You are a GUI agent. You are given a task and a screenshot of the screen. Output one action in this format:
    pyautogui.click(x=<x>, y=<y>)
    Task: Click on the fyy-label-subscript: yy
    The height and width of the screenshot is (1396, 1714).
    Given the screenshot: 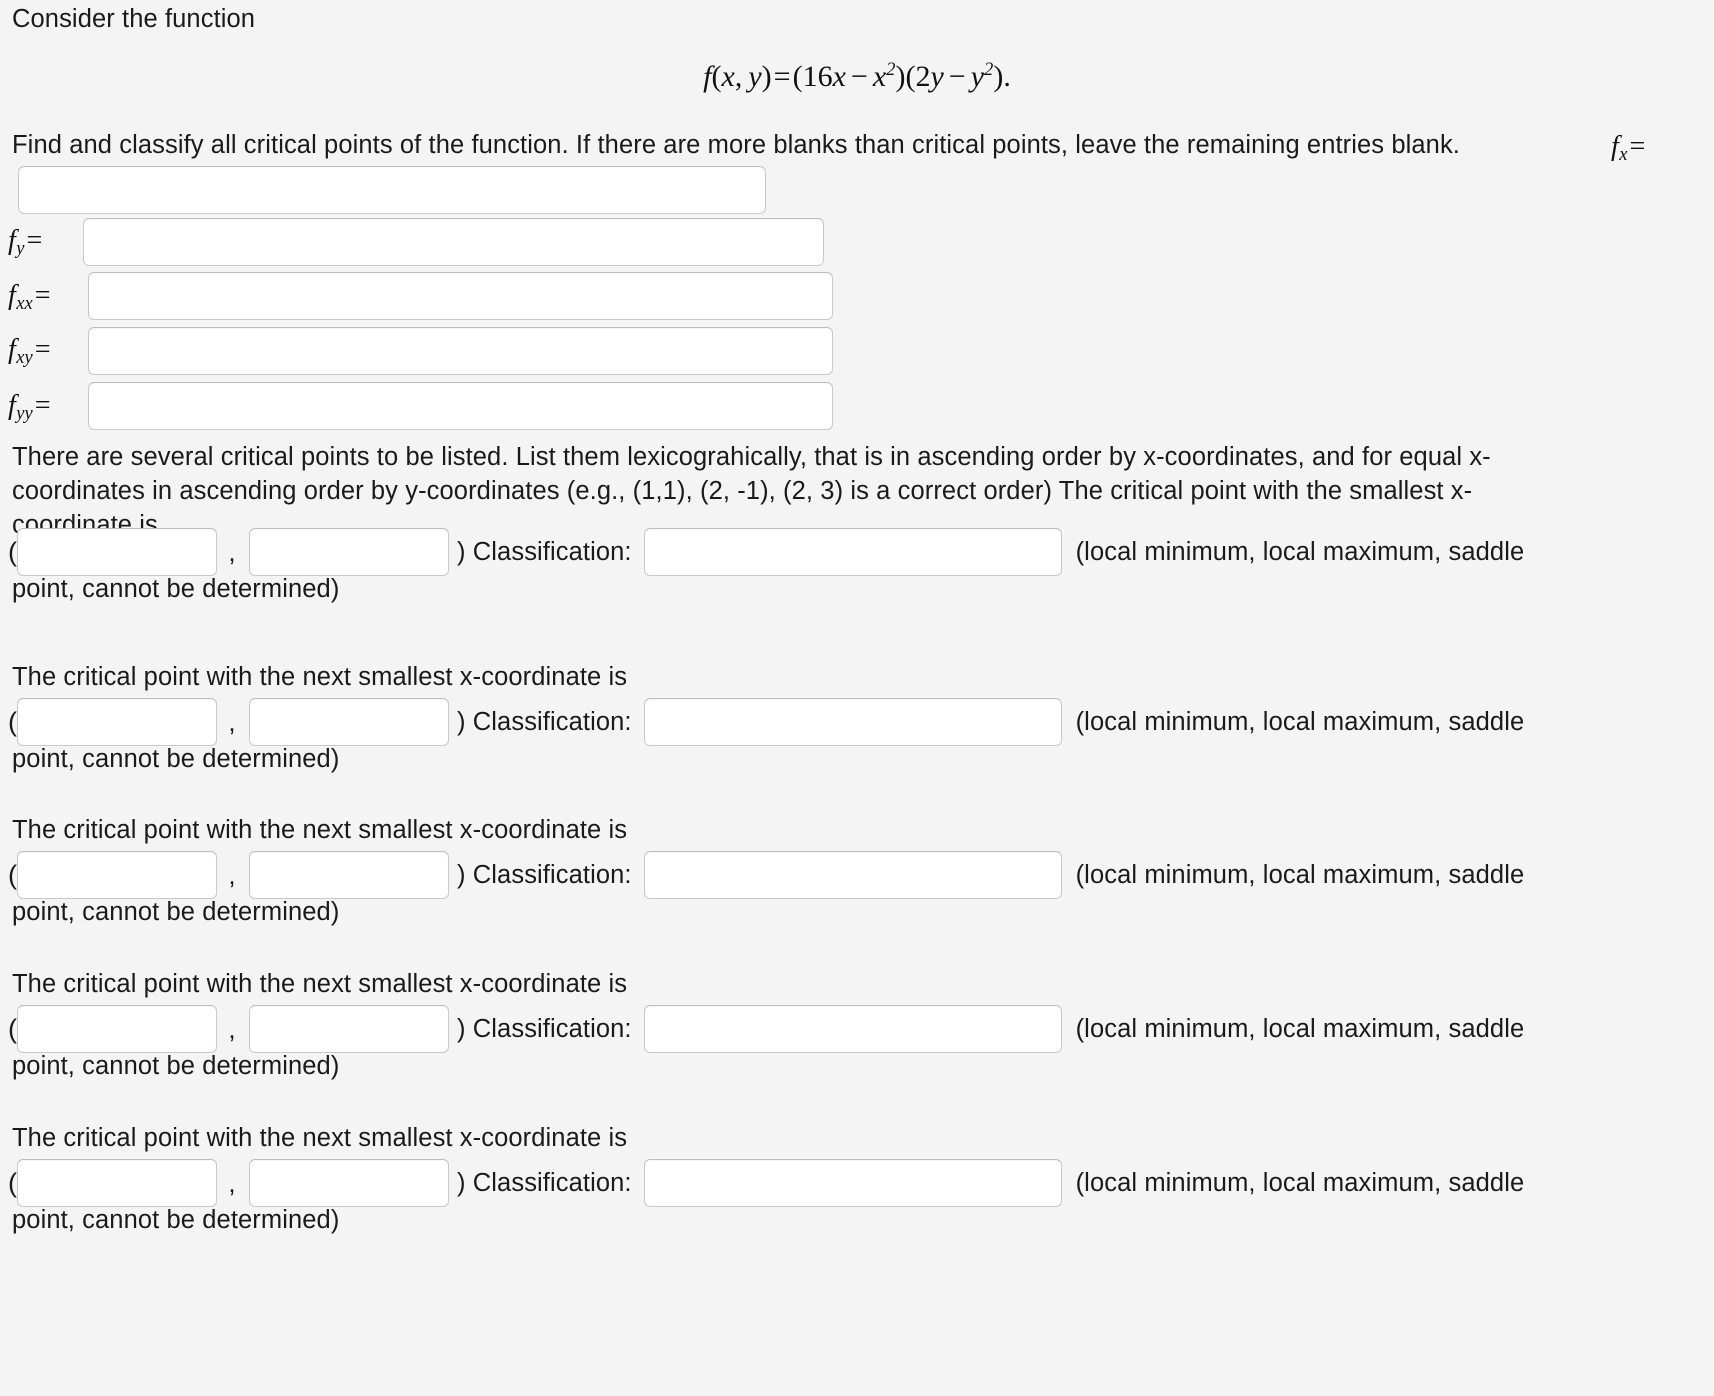 What is the action you would take?
    pyautogui.click(x=24, y=412)
    